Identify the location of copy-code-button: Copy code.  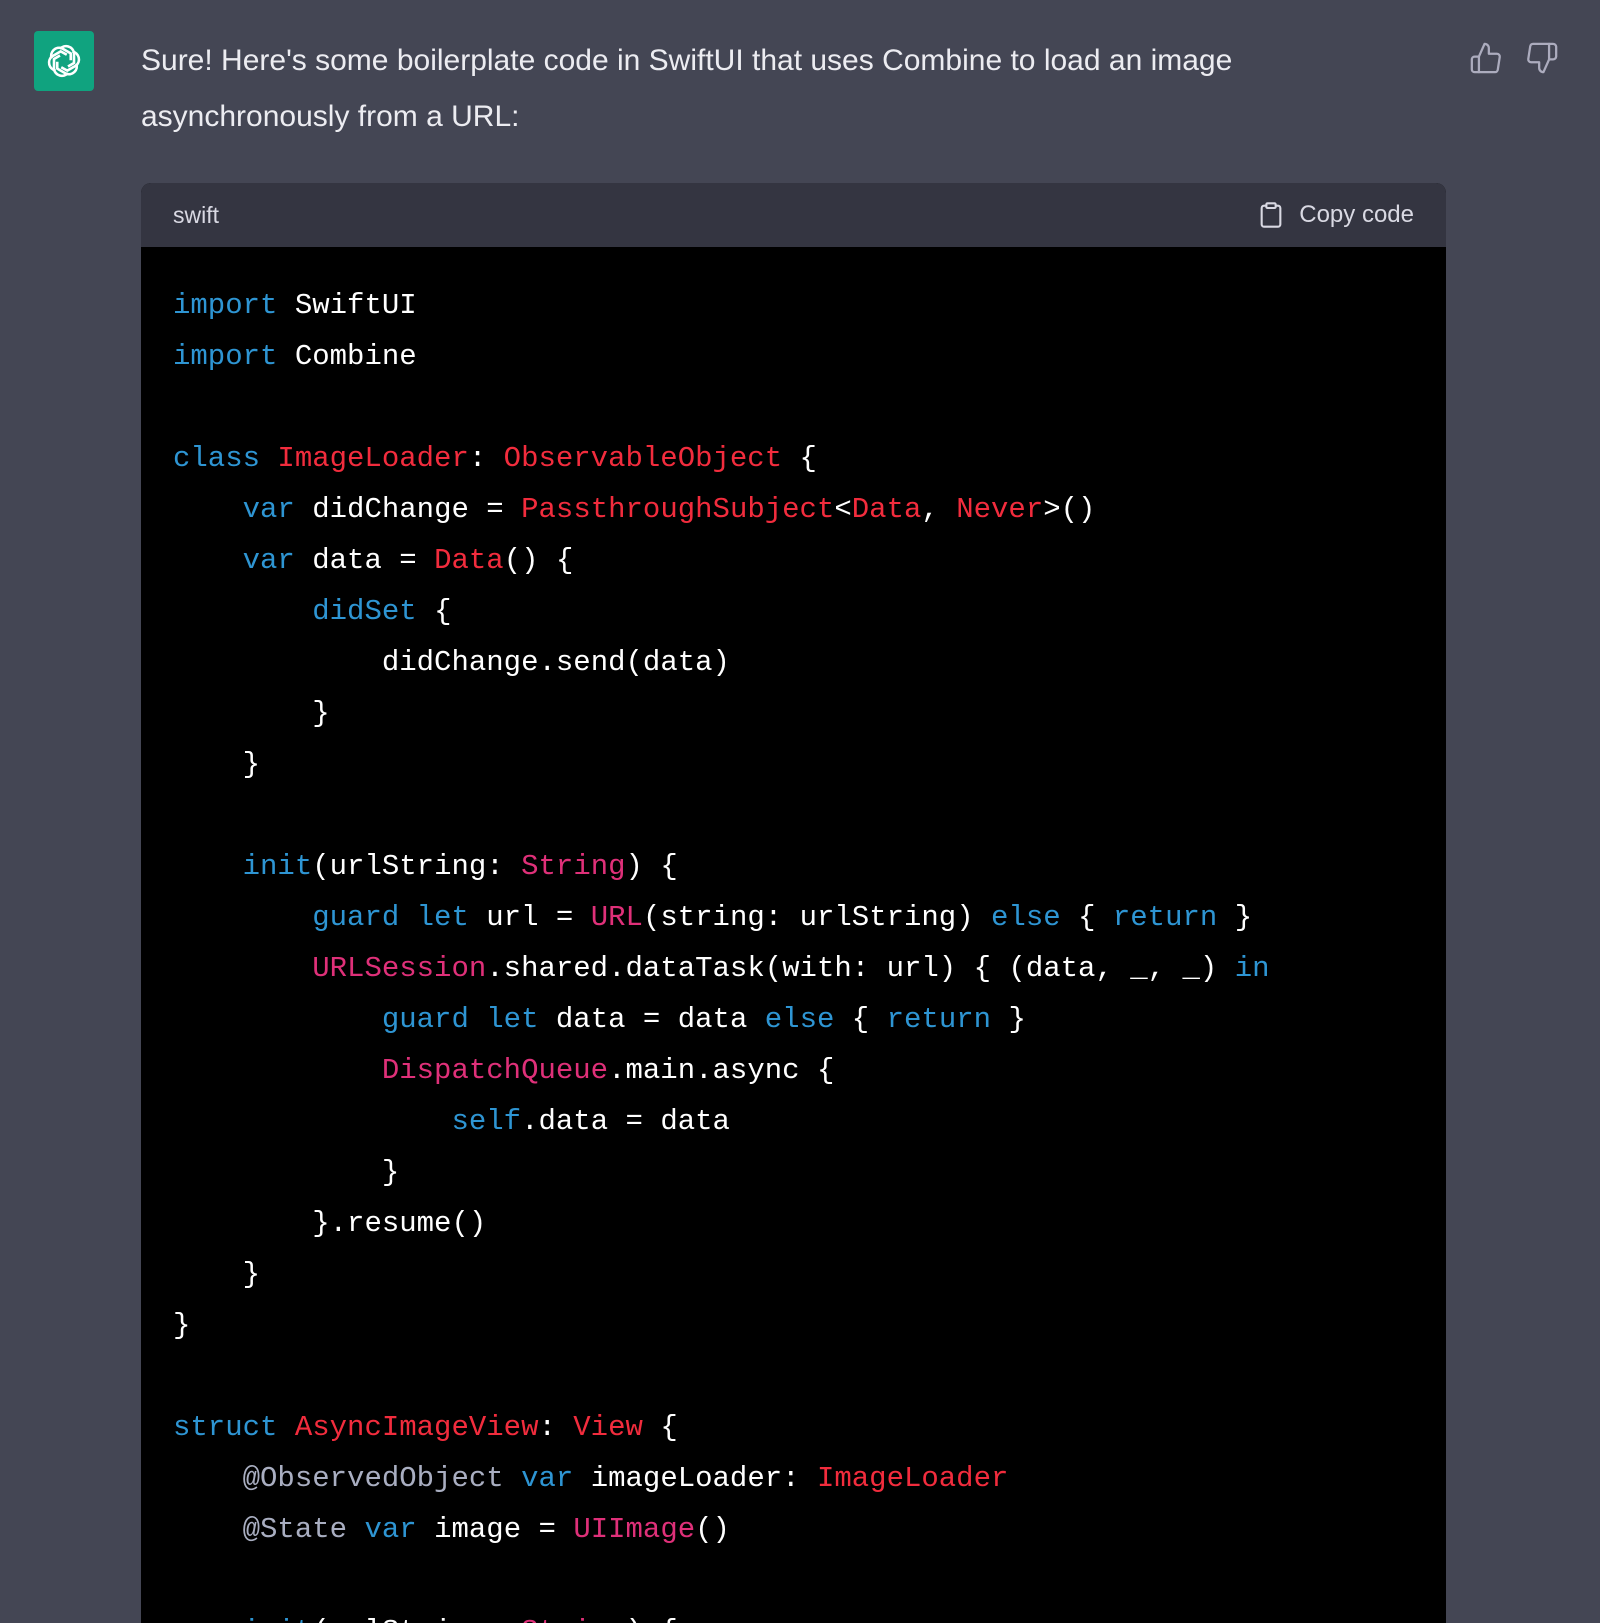
(1335, 215).